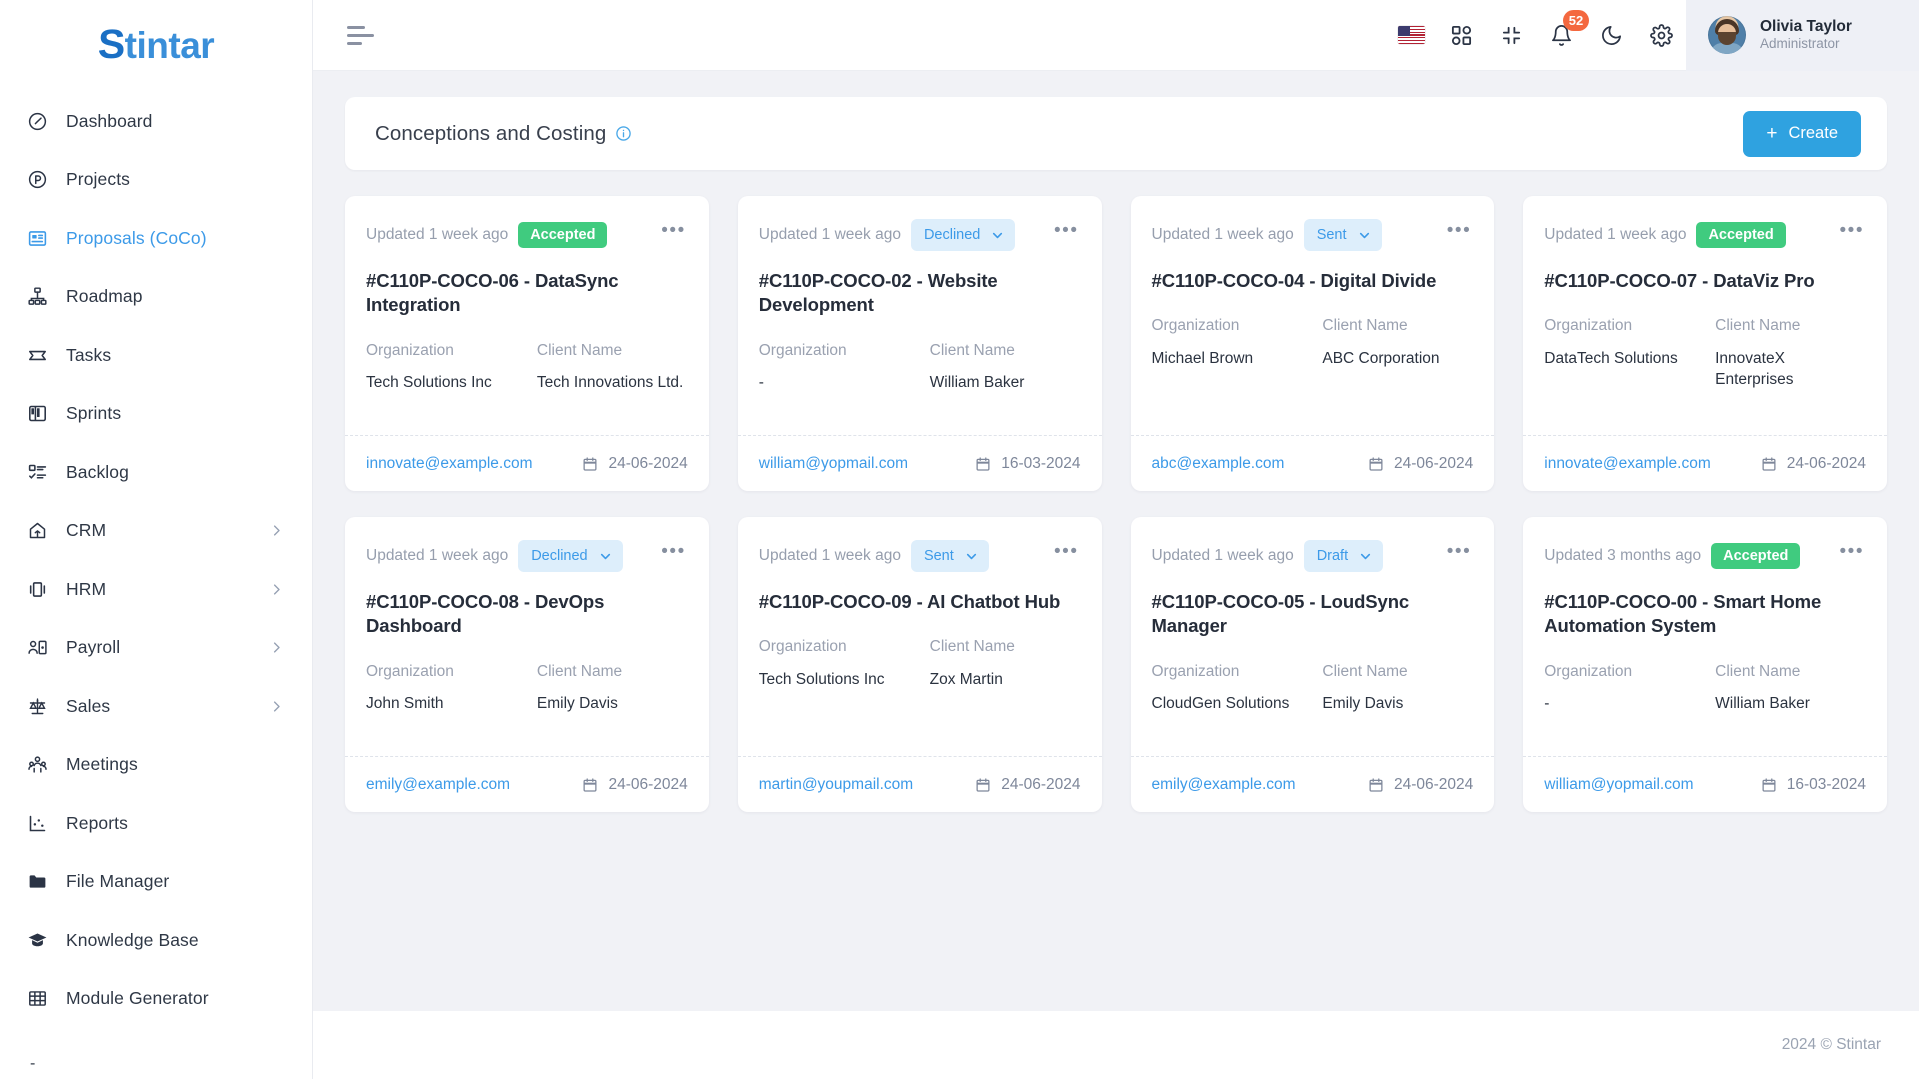 Image resolution: width=1919 pixels, height=1079 pixels. Describe the element at coordinates (156, 531) in the screenshot. I see `sidebar-item-crm: CRM` at that location.